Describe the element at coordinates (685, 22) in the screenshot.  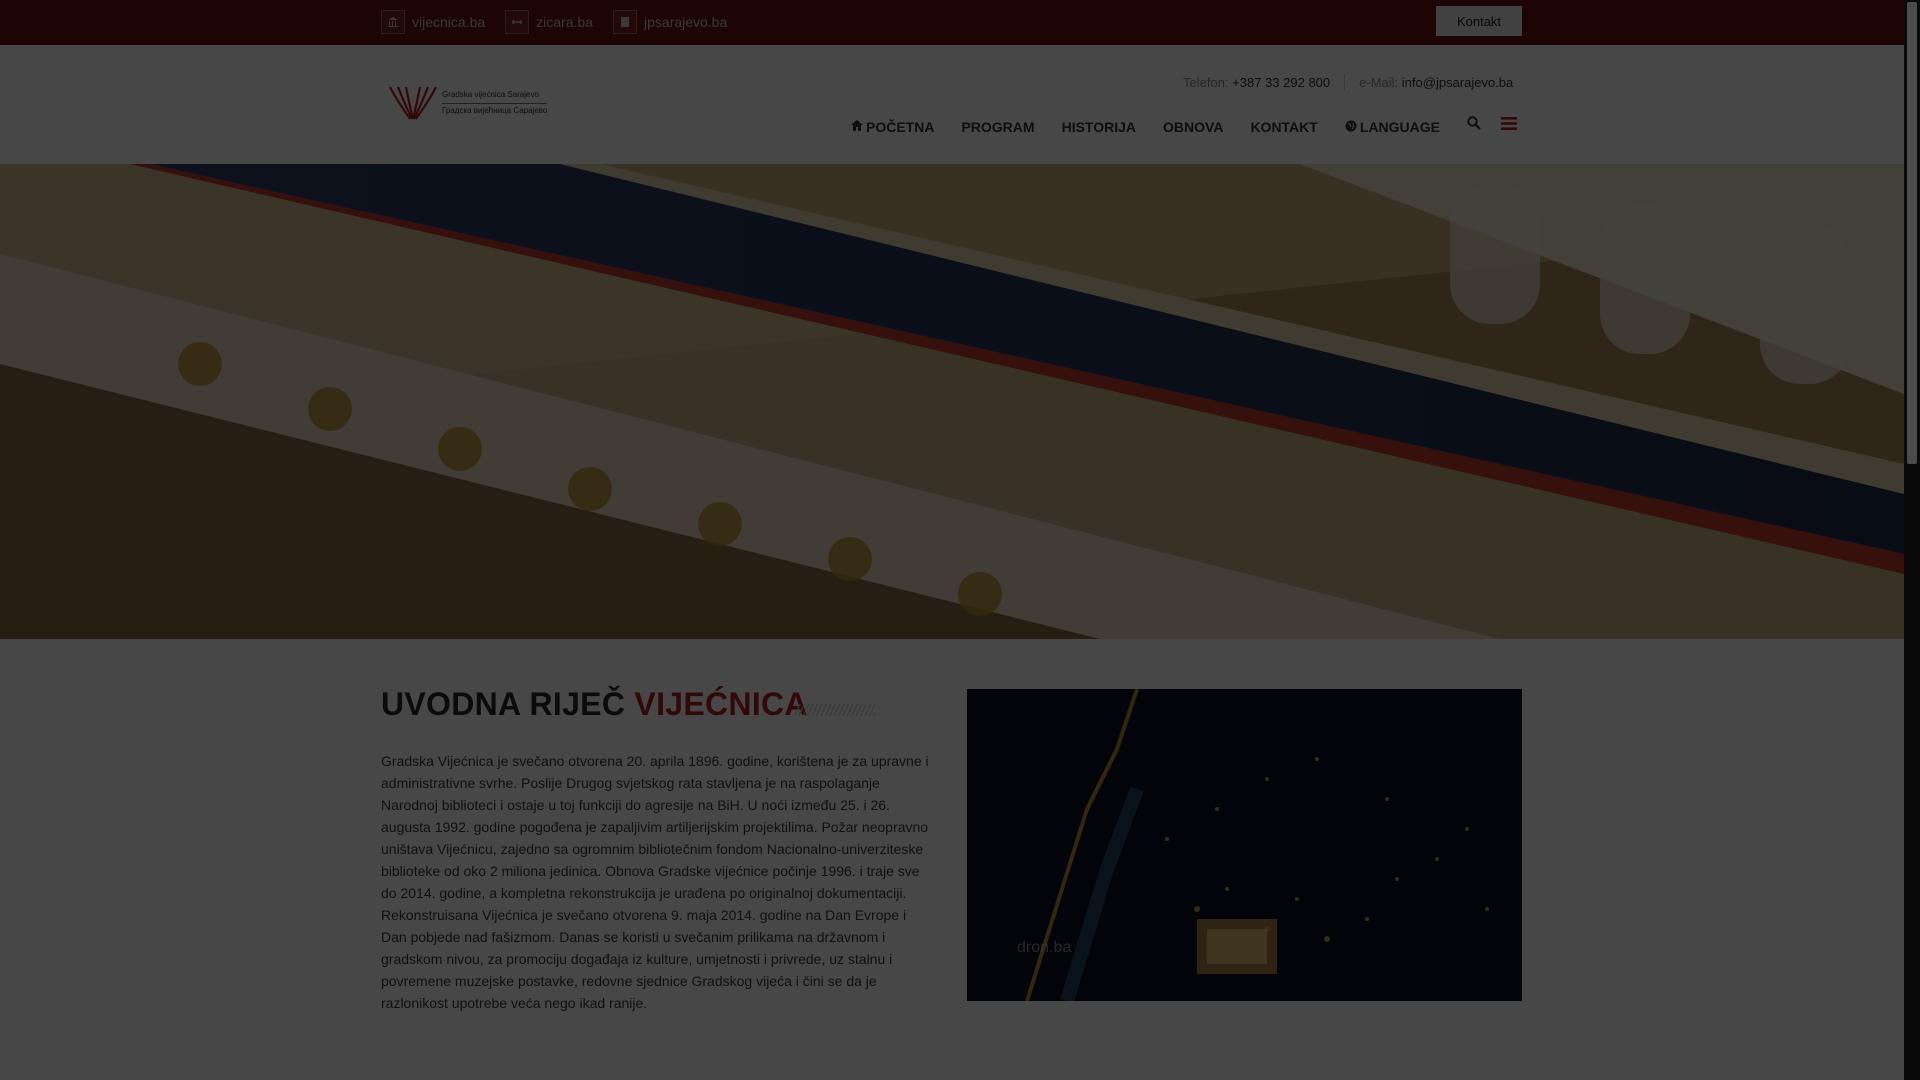
I see `toplink-label: jpsarajevo.ba` at that location.